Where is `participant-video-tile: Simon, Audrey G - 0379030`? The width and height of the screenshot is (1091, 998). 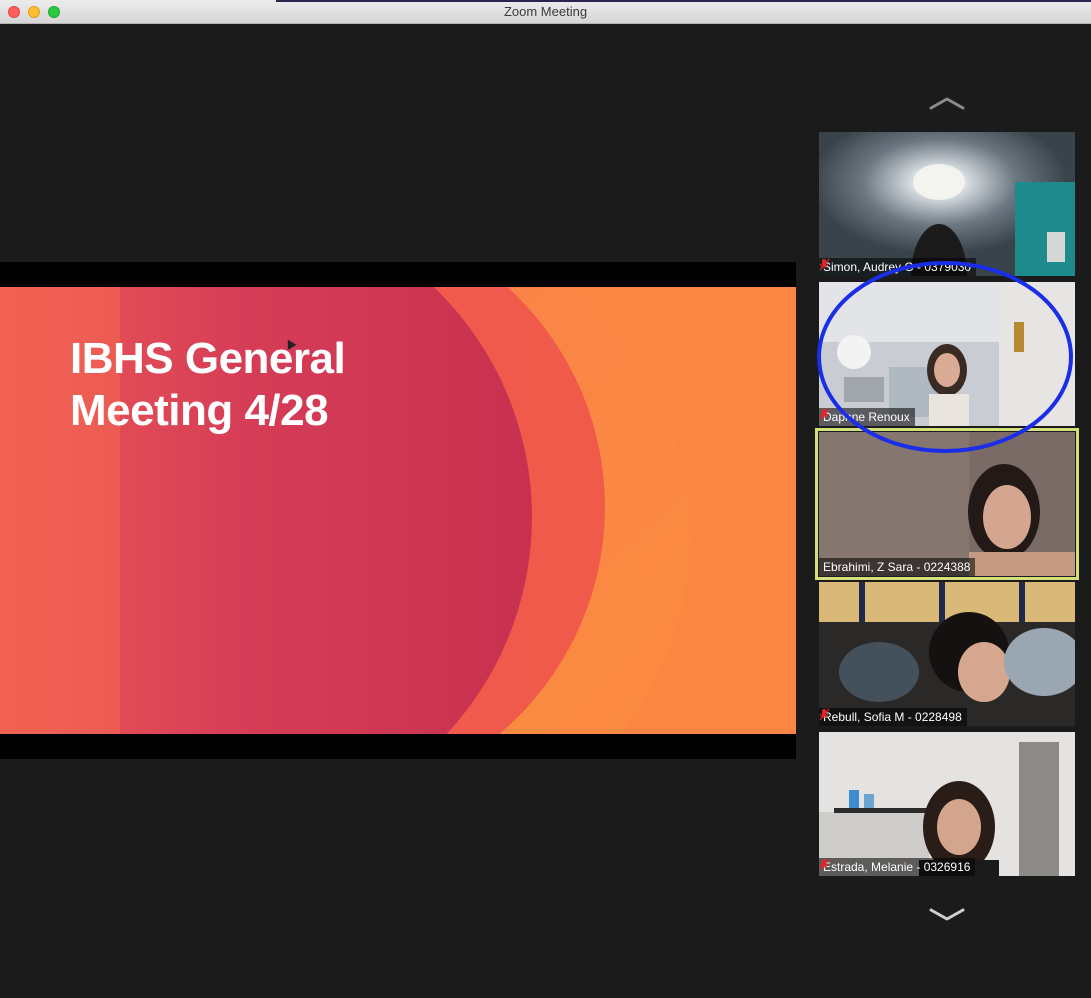 participant-video-tile: Simon, Audrey G - 0379030 is located at coordinates (947, 204).